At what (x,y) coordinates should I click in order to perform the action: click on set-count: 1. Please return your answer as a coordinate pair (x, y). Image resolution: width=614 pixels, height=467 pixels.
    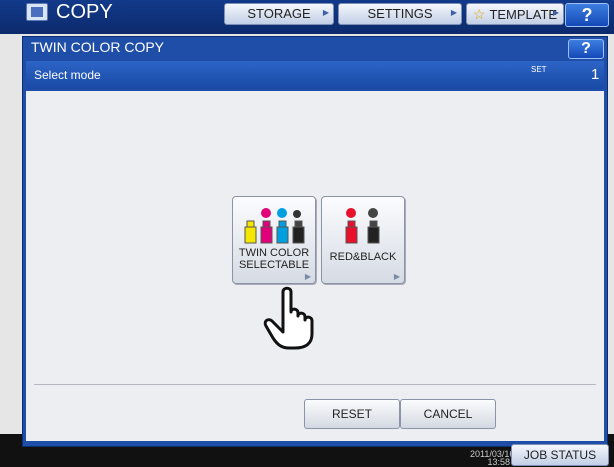
    Looking at the image, I should click on (595, 74).